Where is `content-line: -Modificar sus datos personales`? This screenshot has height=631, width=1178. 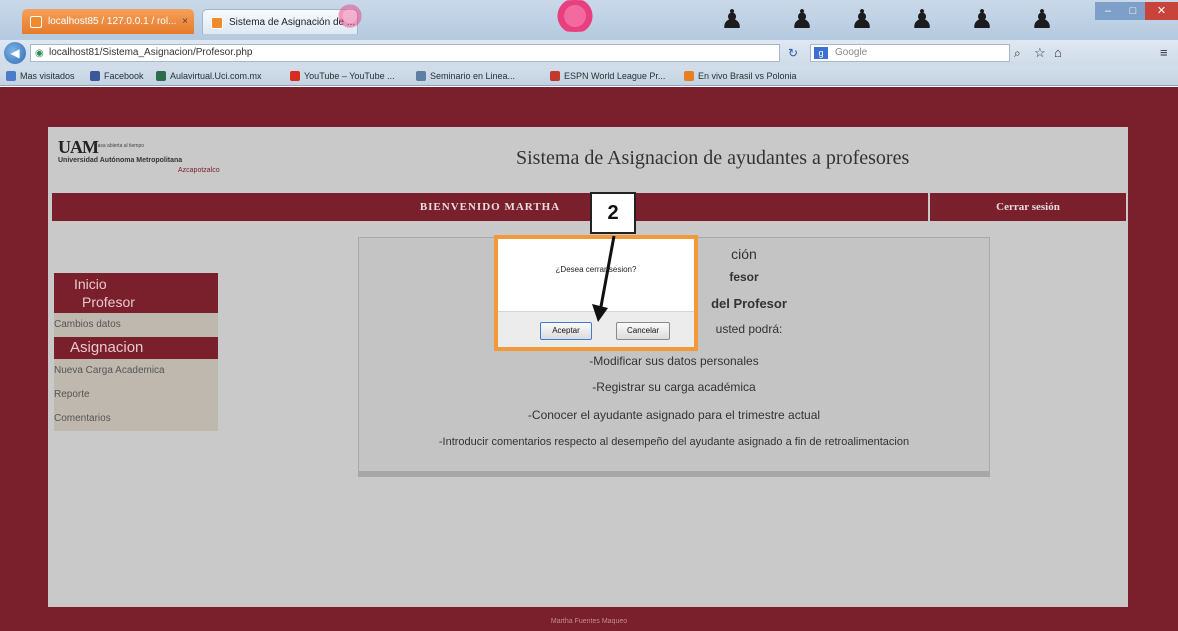 content-line: -Modificar sus datos personales is located at coordinates (674, 361).